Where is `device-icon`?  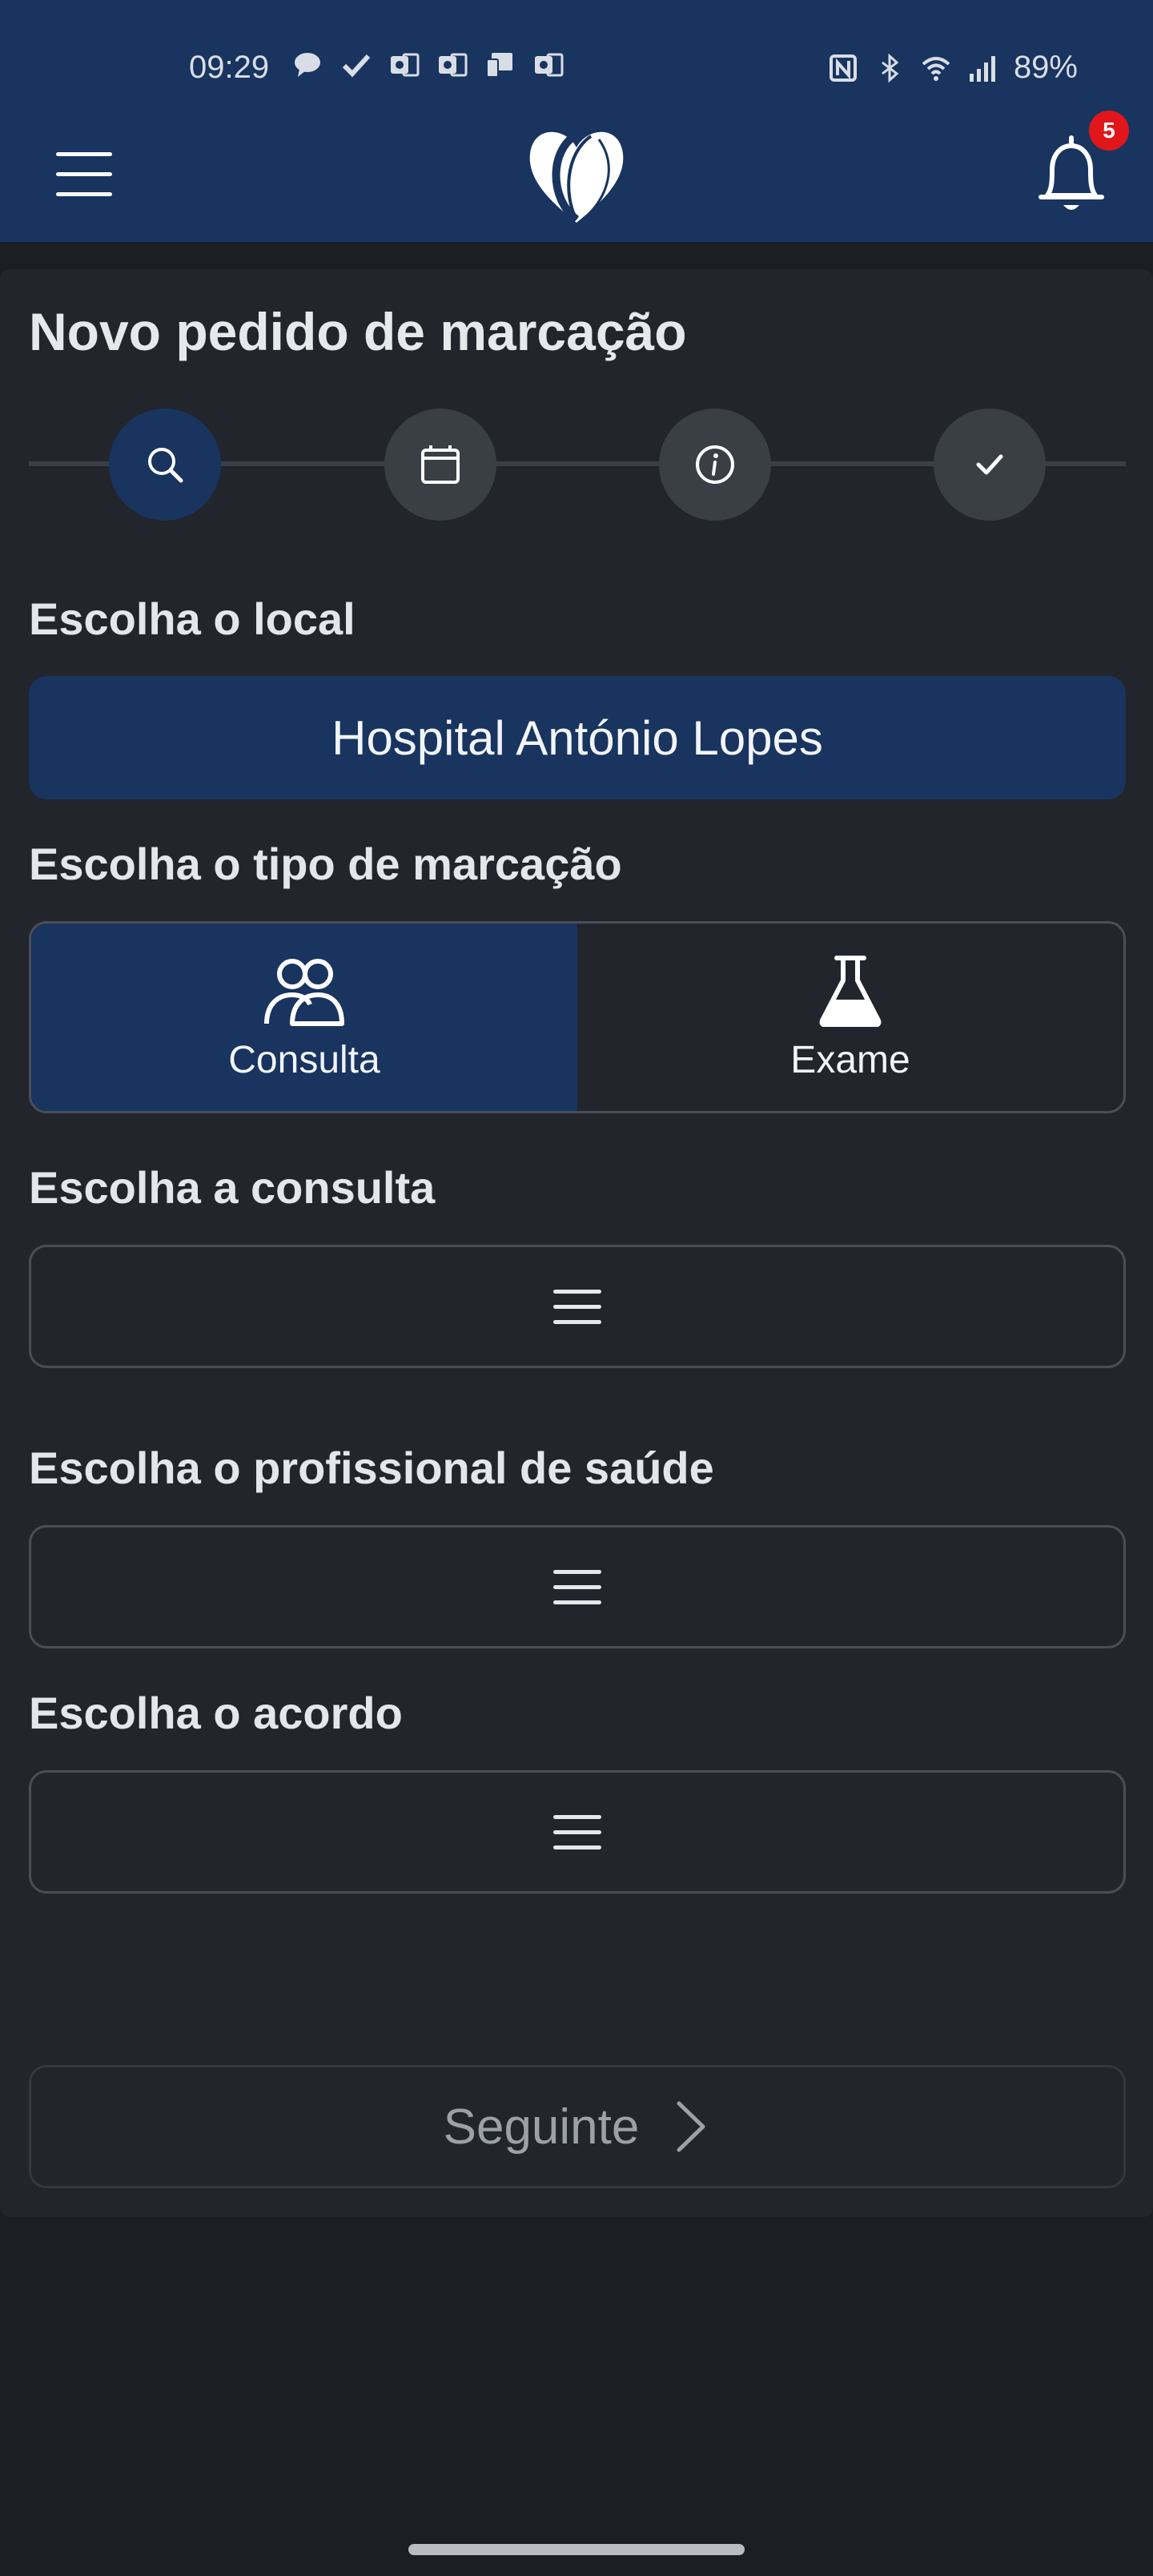
device-icon is located at coordinates (500, 64).